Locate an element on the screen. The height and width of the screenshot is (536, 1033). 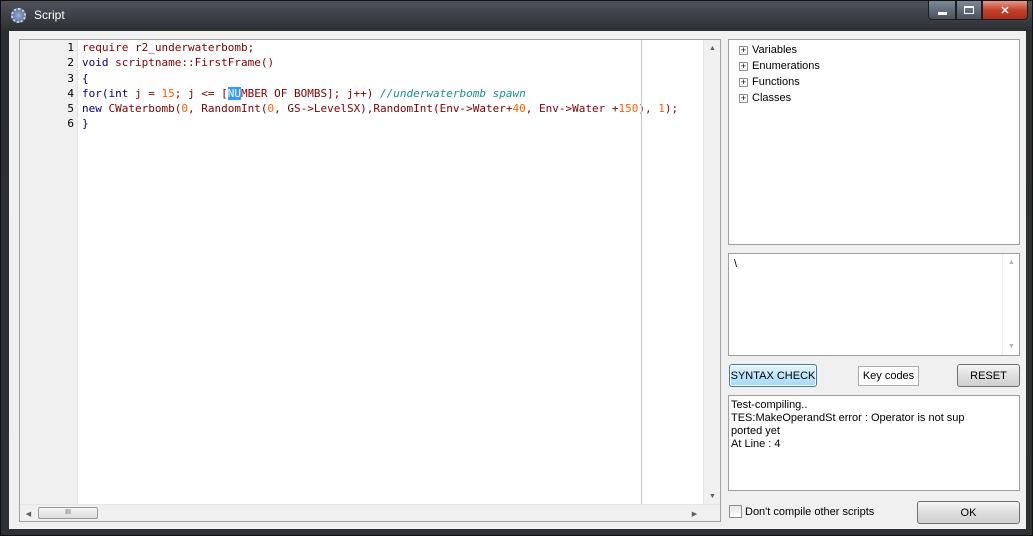
line-number-gutter: 1 234 56 is located at coordinates (49, 272).